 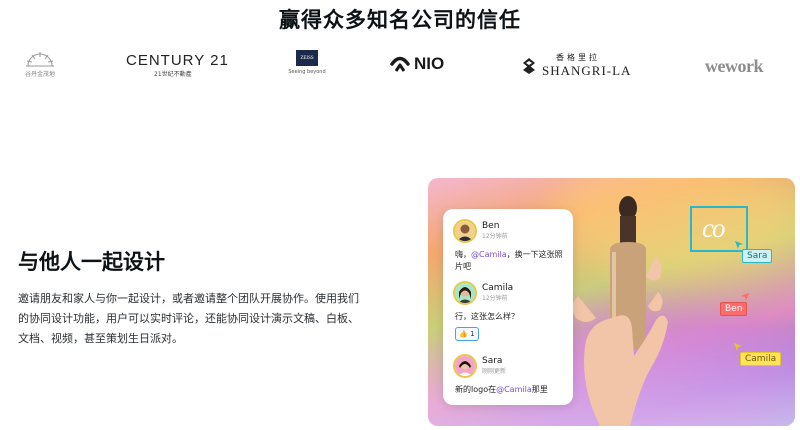 I want to click on comment-author: Ben, so click(x=491, y=226).